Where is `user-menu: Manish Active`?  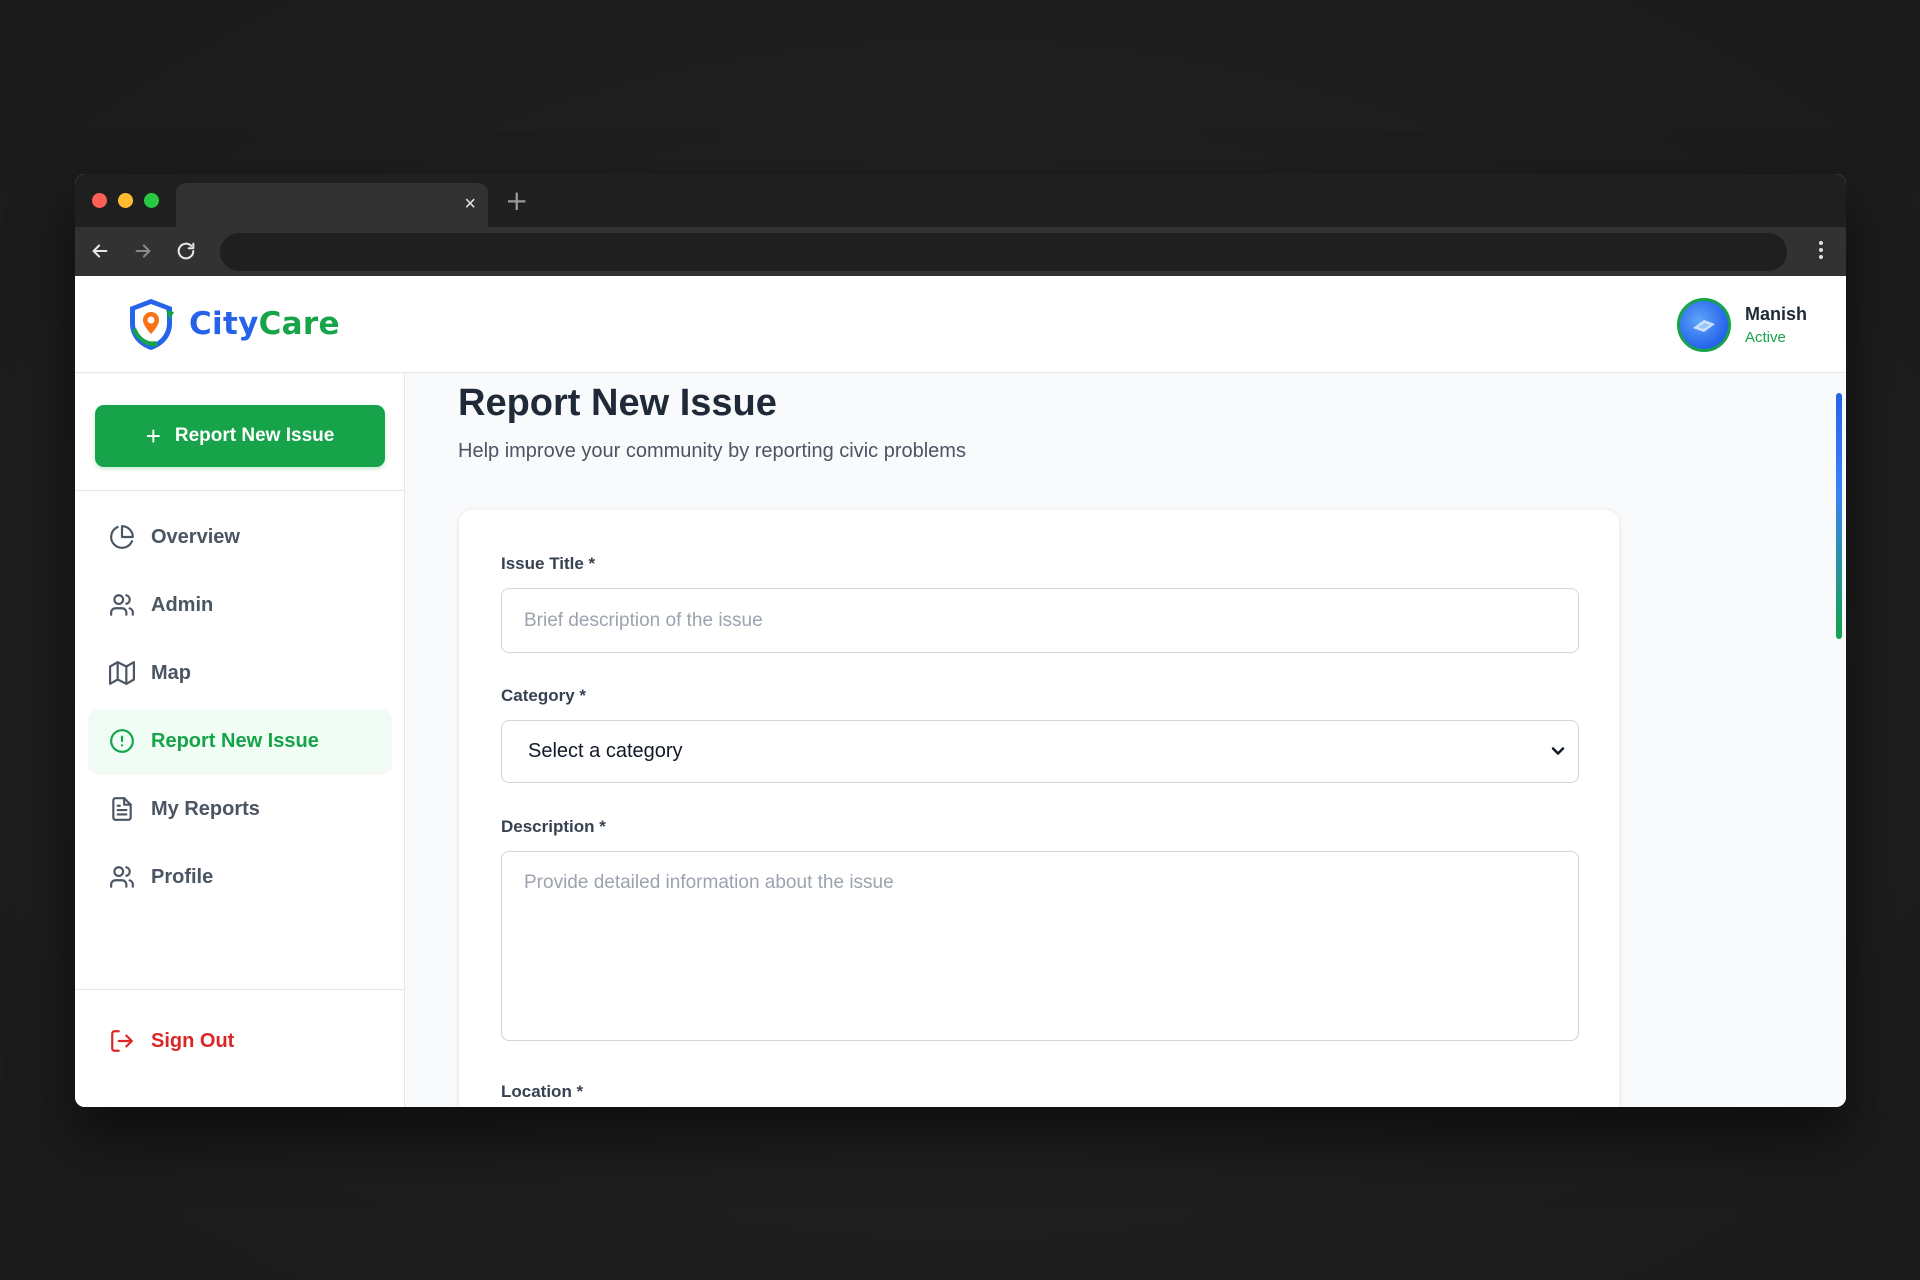 user-menu: Manish Active is located at coordinates (1741, 325).